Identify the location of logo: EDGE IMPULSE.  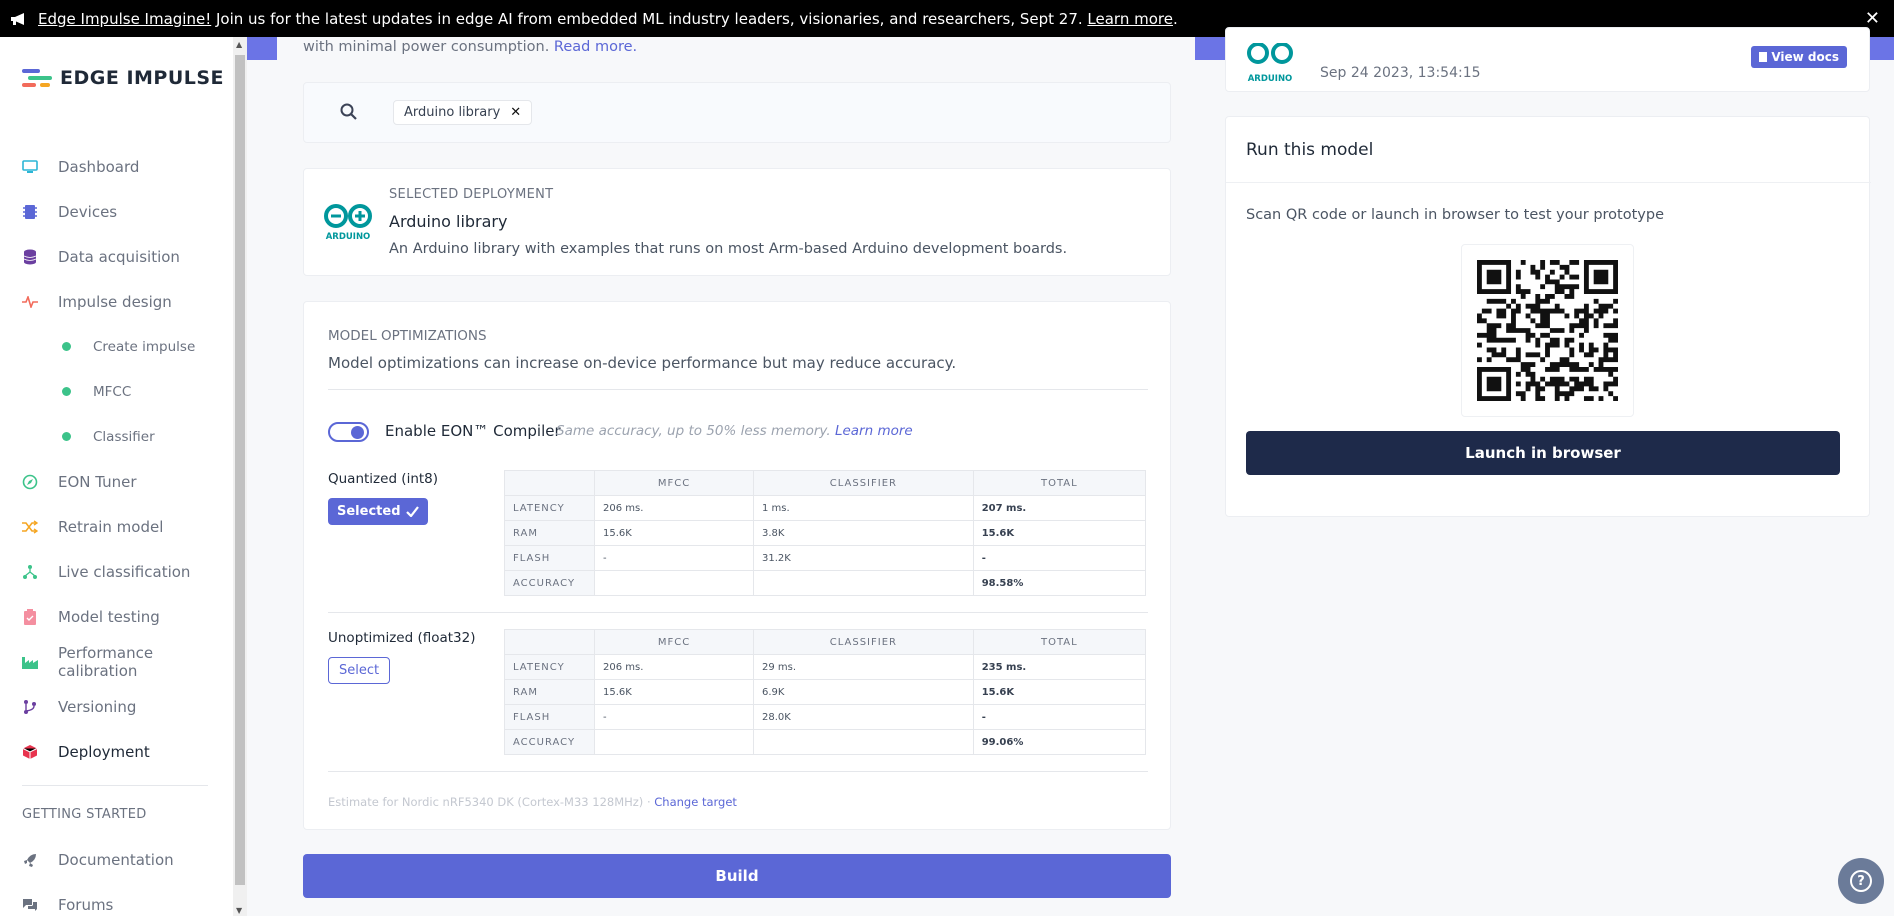
(123, 78).